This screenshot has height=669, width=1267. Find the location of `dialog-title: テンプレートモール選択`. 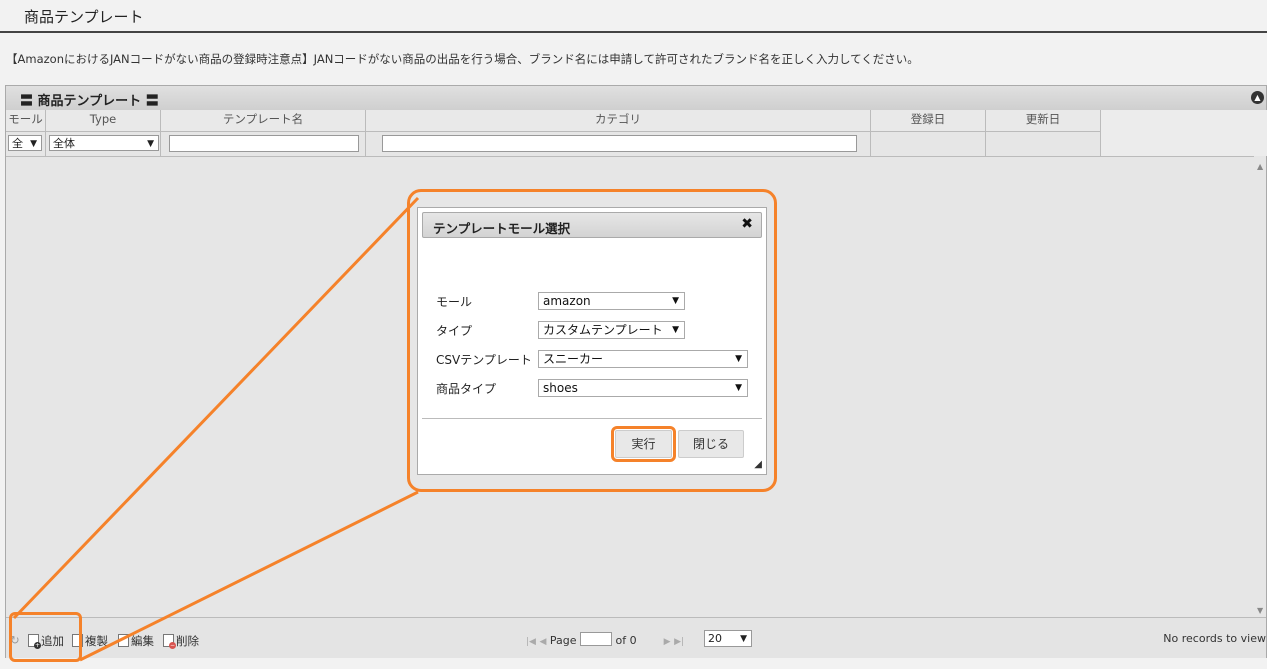

dialog-title: テンプレートモール選択 is located at coordinates (502, 228).